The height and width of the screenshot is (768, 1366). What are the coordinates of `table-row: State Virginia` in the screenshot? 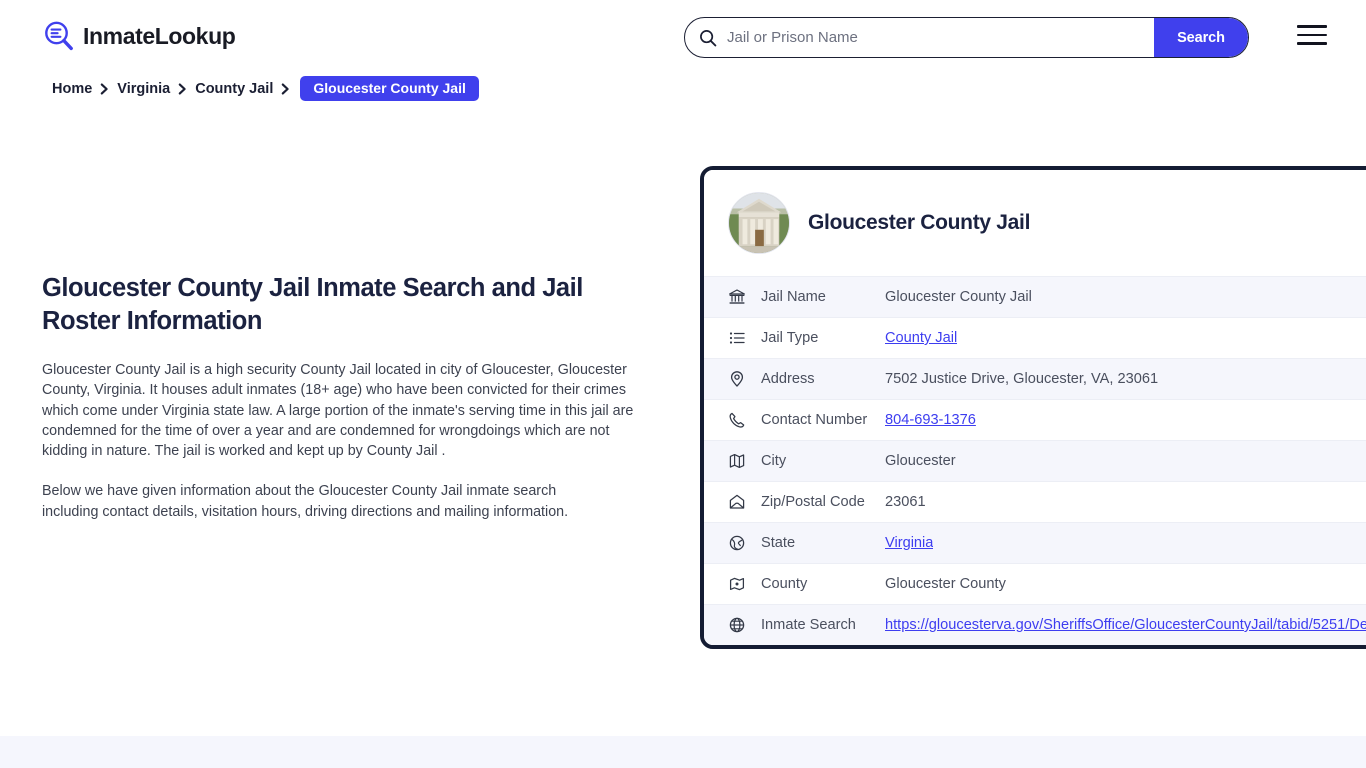 It's located at (1035, 542).